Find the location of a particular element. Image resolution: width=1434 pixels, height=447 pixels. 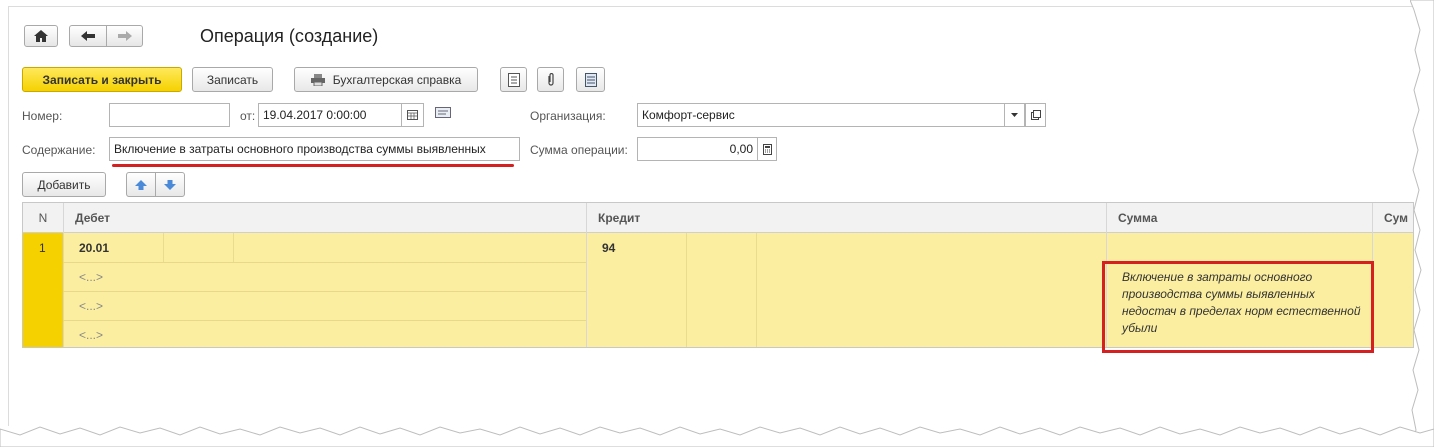

comment-icon is located at coordinates (443, 113).